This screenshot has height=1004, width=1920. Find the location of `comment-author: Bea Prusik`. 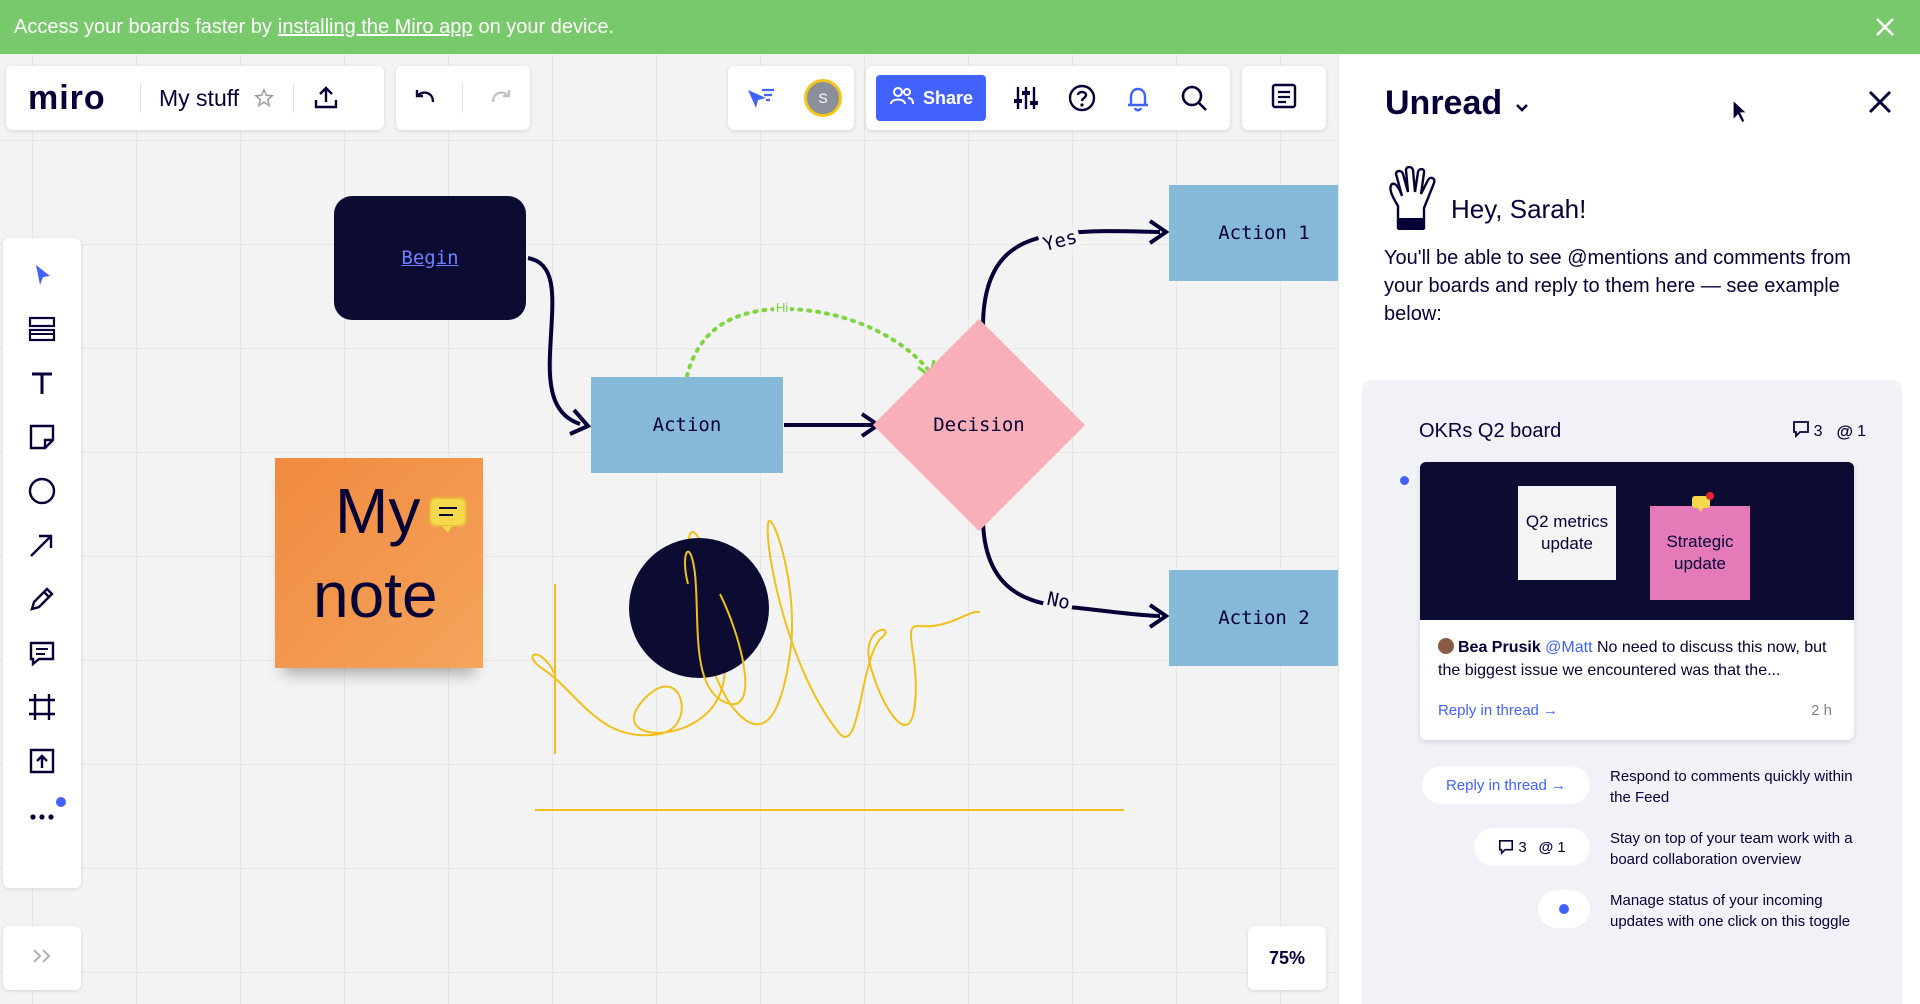

comment-author: Bea Prusik is located at coordinates (1499, 647).